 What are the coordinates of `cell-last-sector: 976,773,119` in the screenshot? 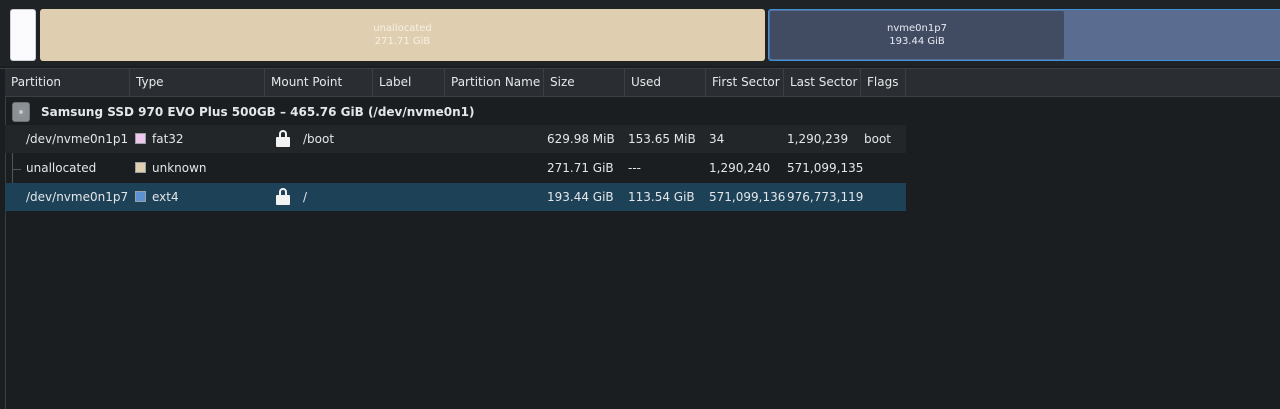 It's located at (825, 197).